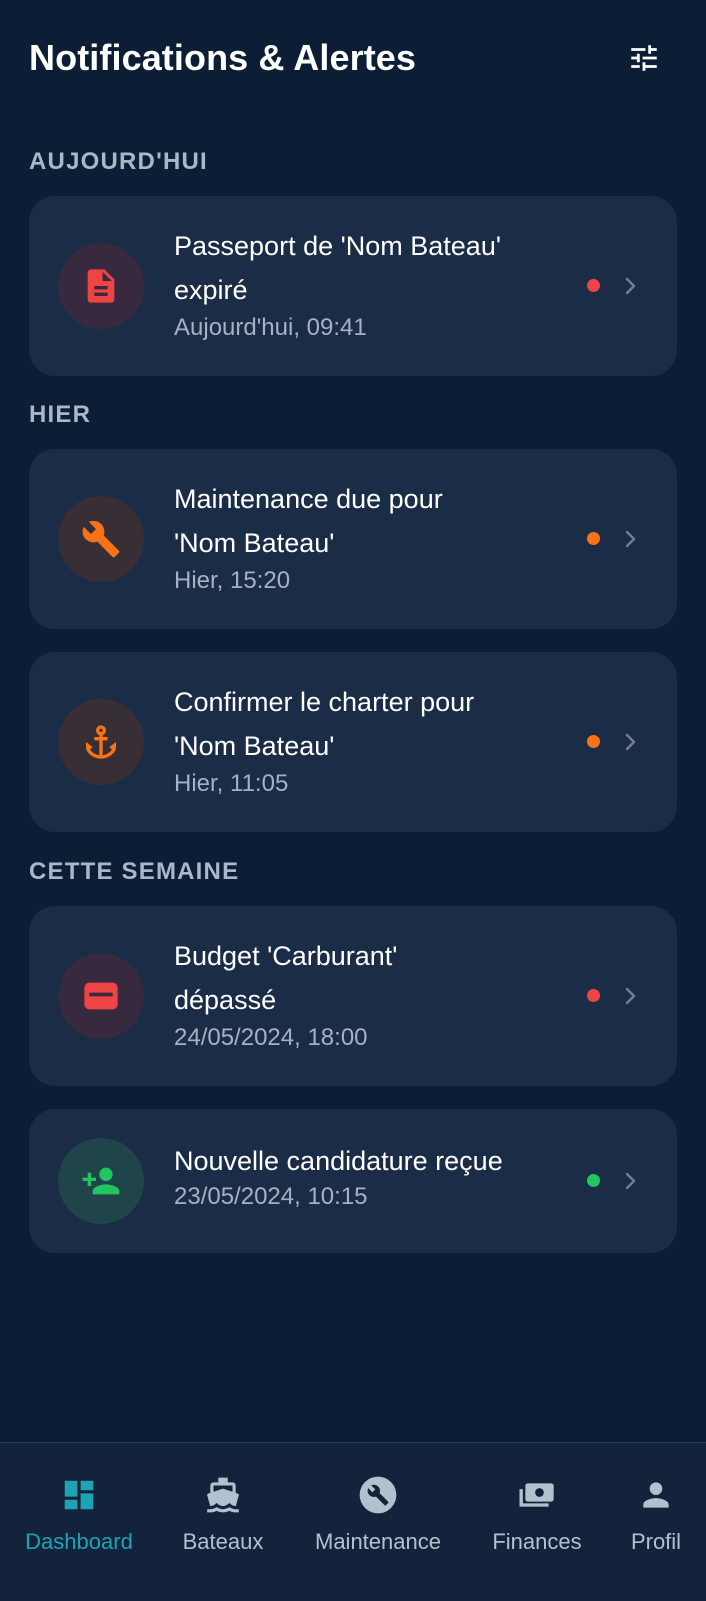 Image resolution: width=706 pixels, height=1601 pixels. Describe the element at coordinates (223, 1541) in the screenshot. I see `nav-label: Bateaux` at that location.